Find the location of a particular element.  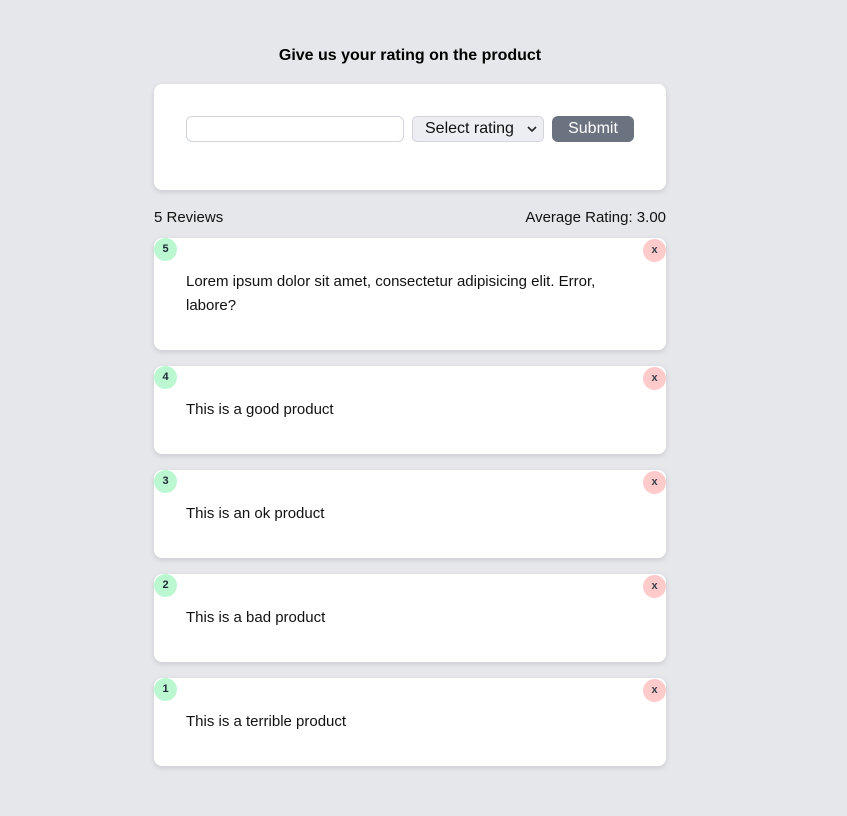

rating-badge: 4 is located at coordinates (165, 377).